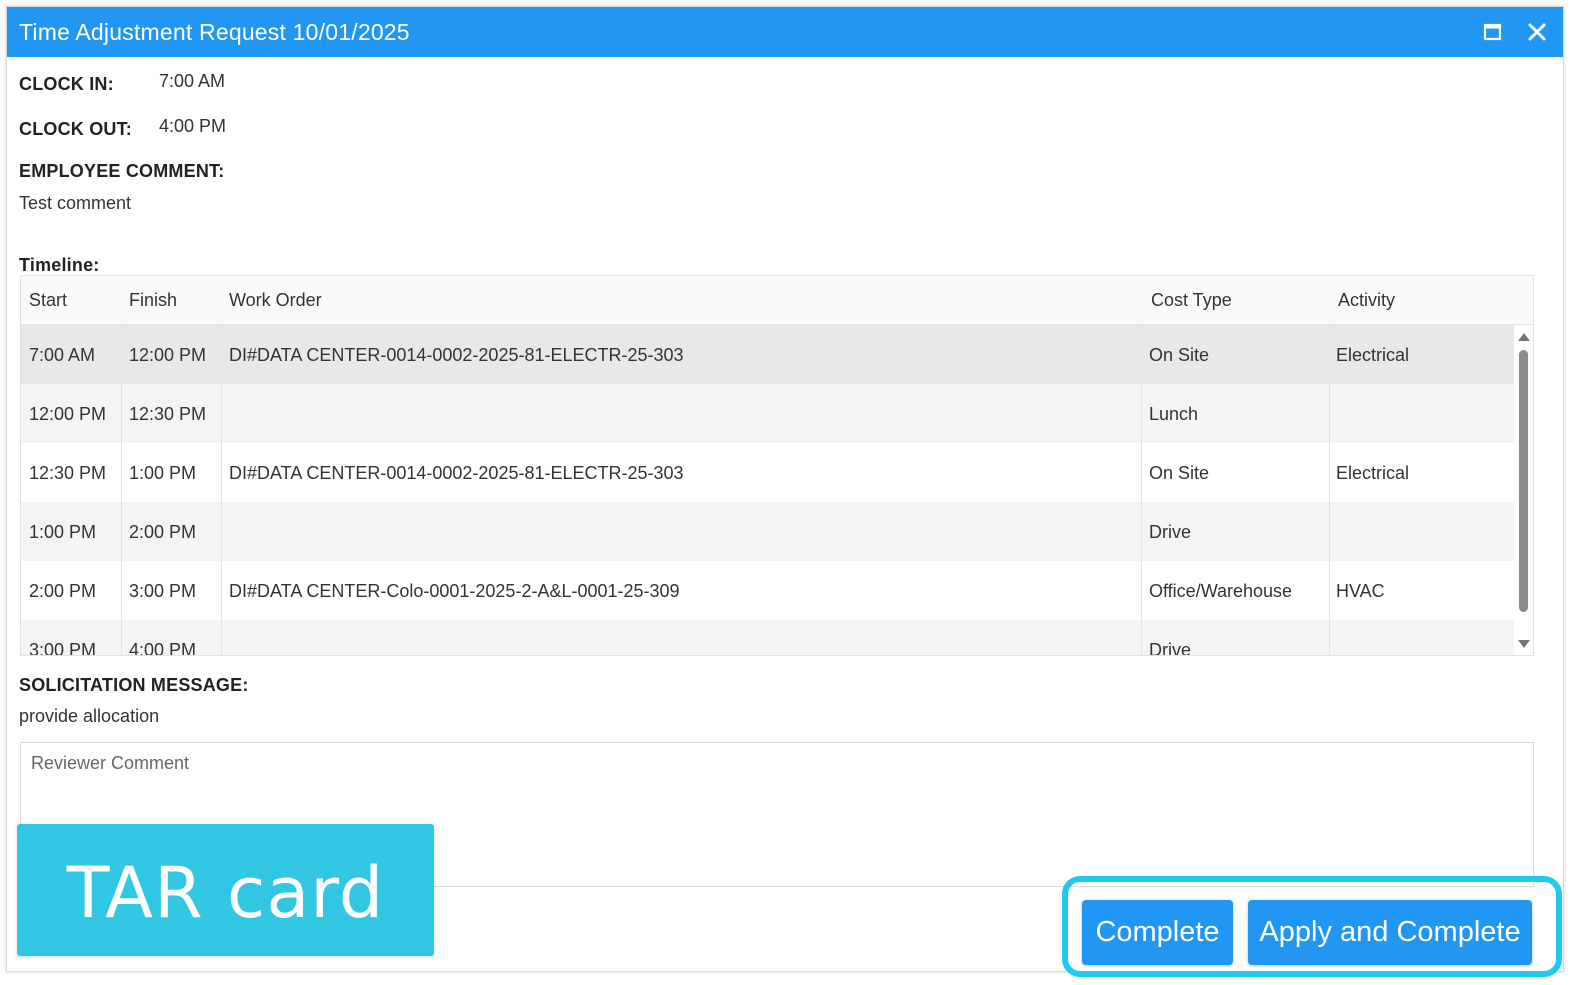 The image size is (1571, 985). What do you see at coordinates (1221, 591) in the screenshot?
I see `cell-cost-type: Office/Warehouse` at bounding box center [1221, 591].